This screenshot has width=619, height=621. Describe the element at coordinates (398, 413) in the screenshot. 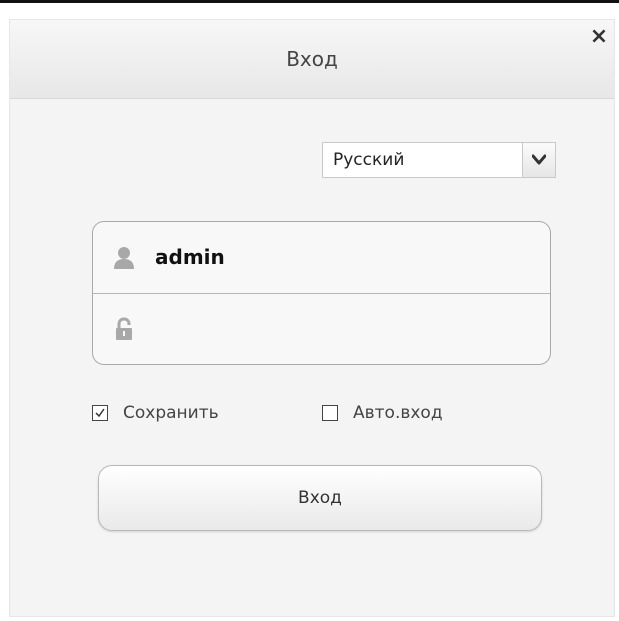

I see `auto-login-checkbox-label: Авто.вход` at that location.